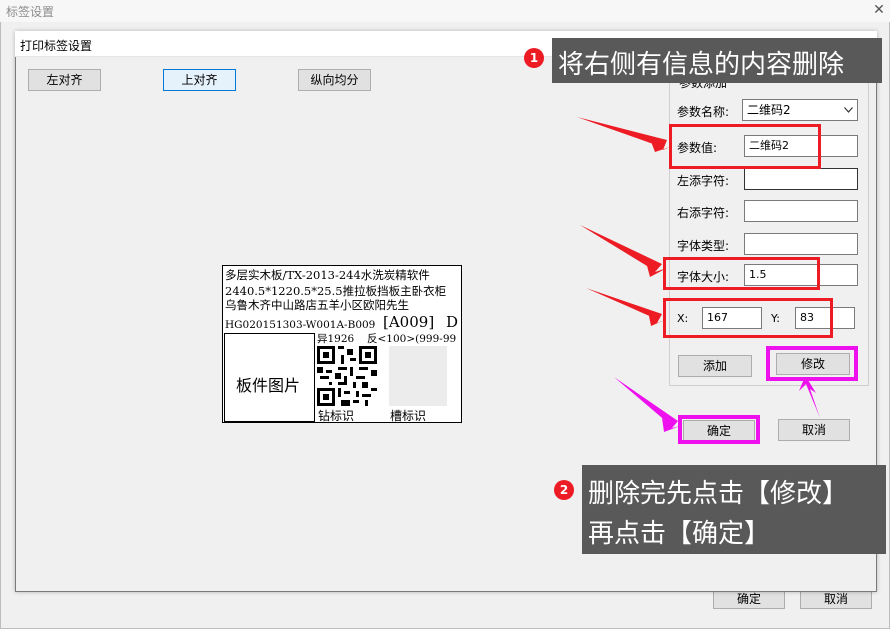 This screenshot has width=890, height=629. What do you see at coordinates (801, 179) in the screenshot?
I see `left-add-field` at bounding box center [801, 179].